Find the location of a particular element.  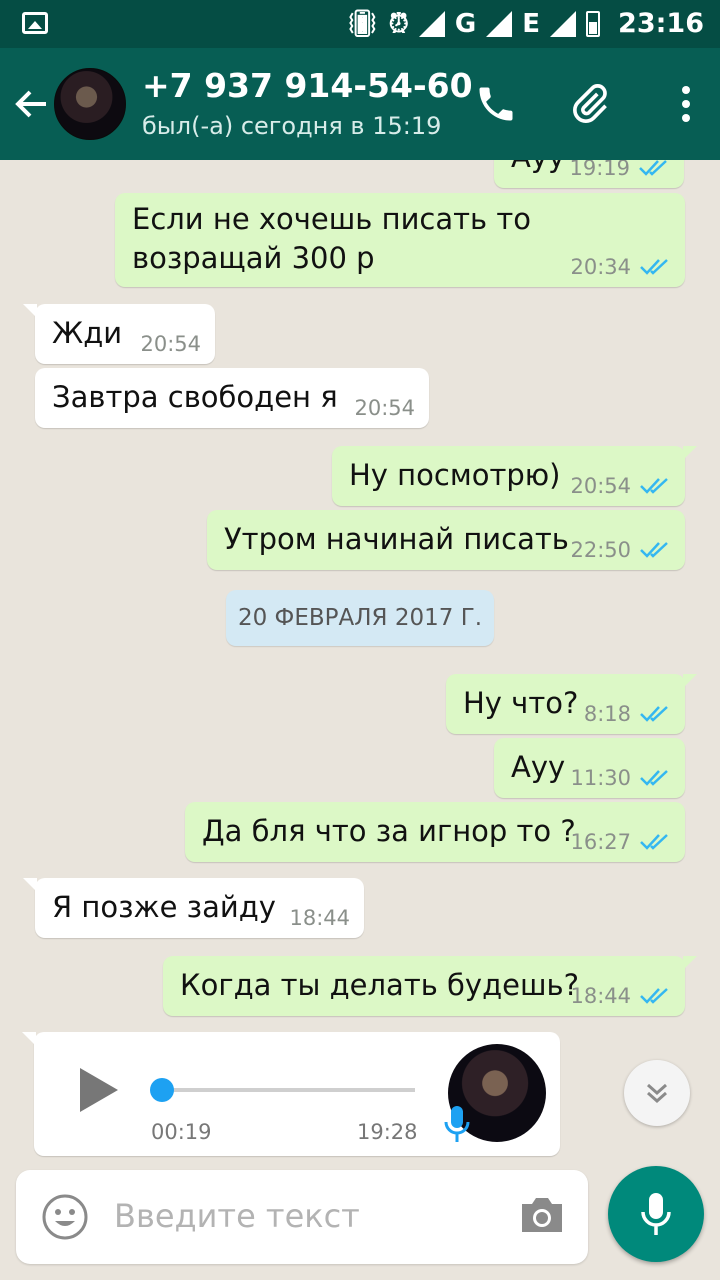

message-bubble-incoming: Завтра свободен я 20:54 is located at coordinates (232, 398).